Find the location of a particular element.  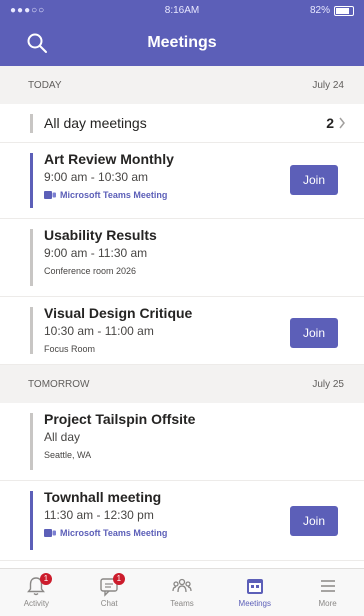

tab-more: More is located at coordinates (327, 592).